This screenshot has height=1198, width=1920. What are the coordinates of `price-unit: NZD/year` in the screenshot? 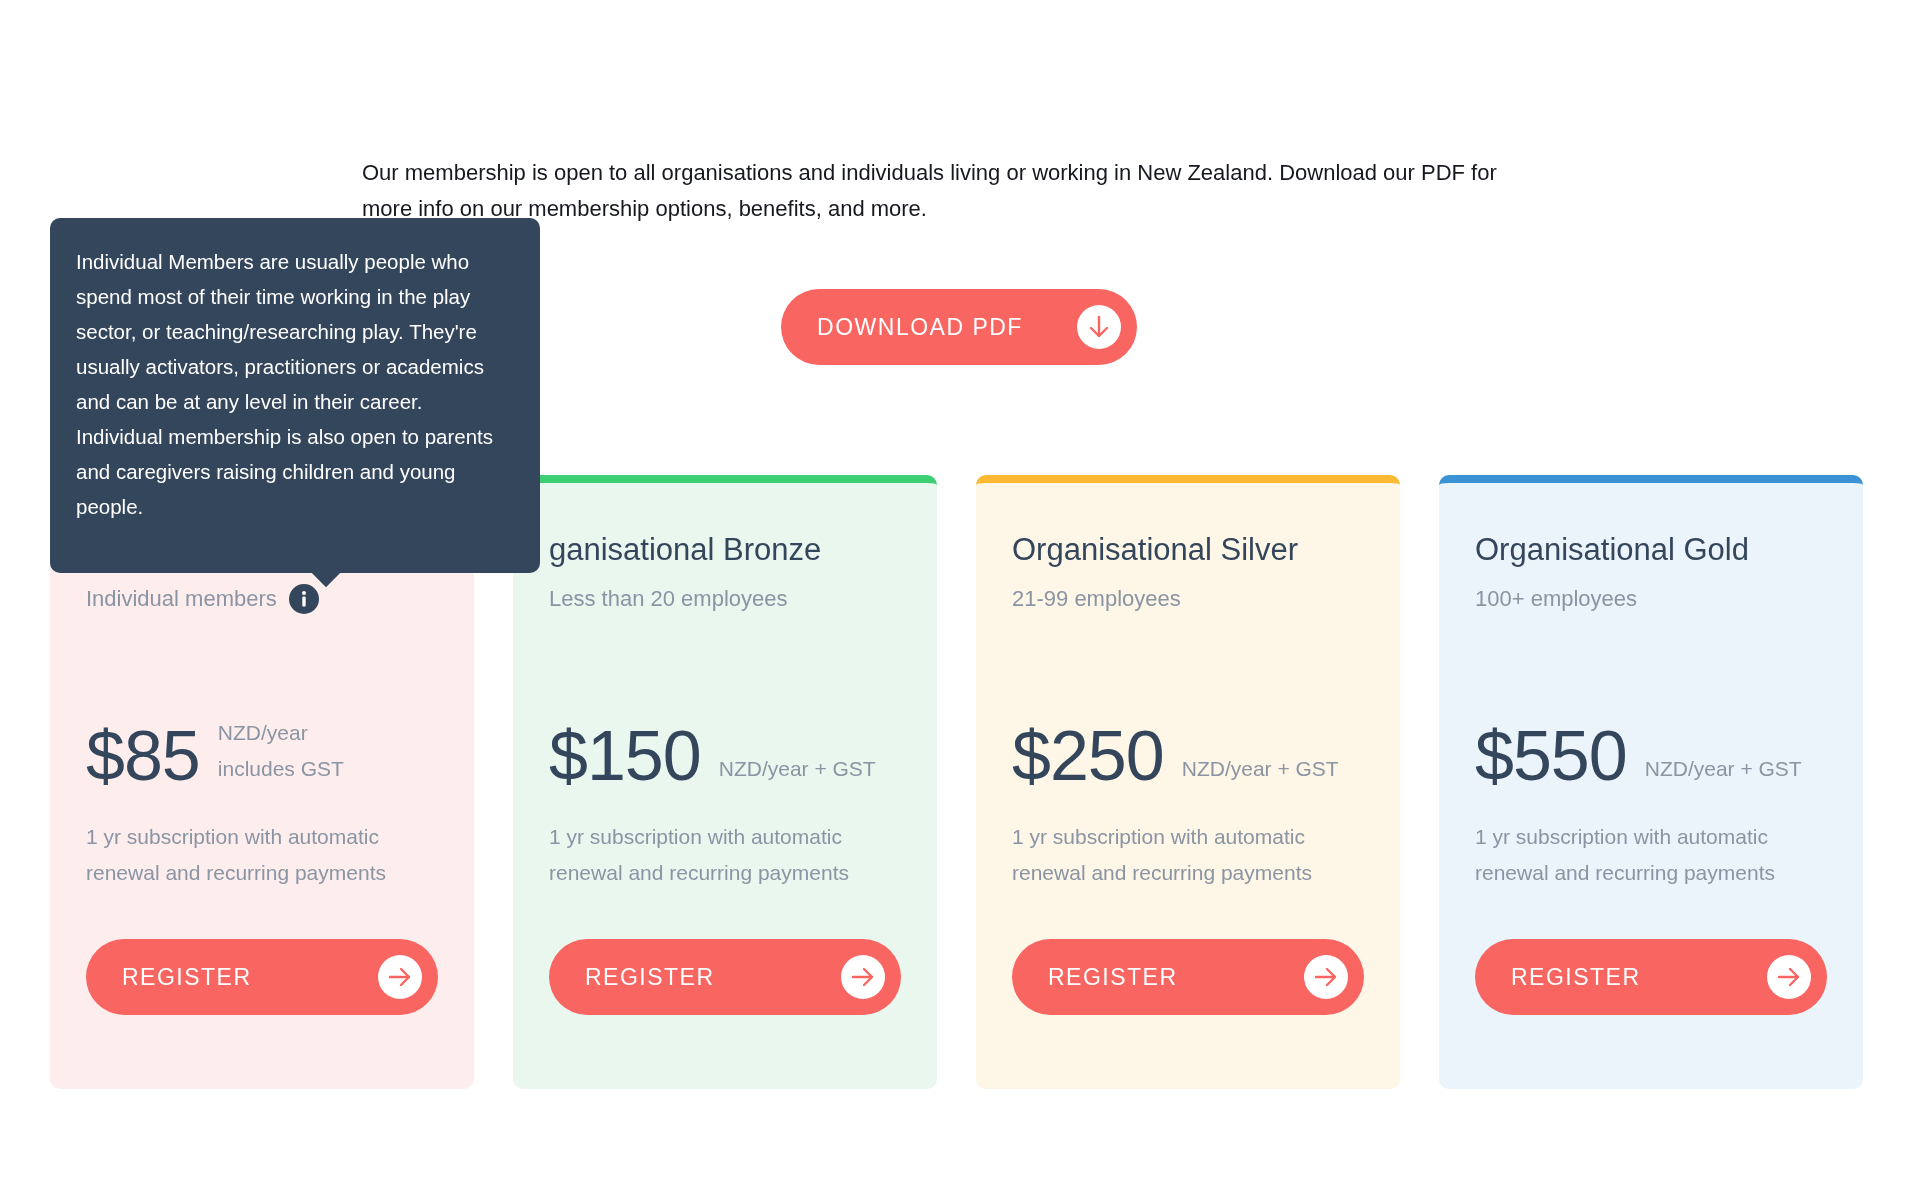 It's located at (263, 733).